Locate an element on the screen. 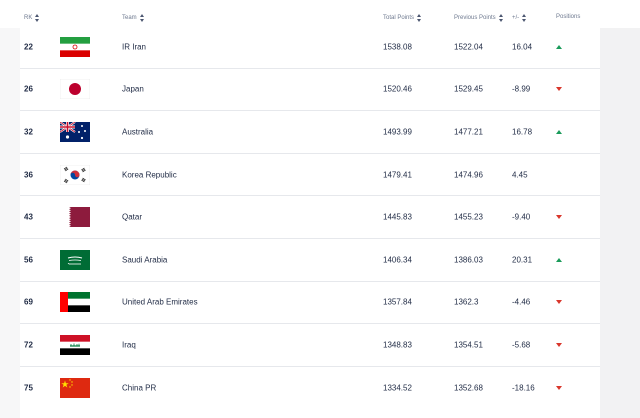  previous-points-cell: 1477.21 is located at coordinates (468, 132).